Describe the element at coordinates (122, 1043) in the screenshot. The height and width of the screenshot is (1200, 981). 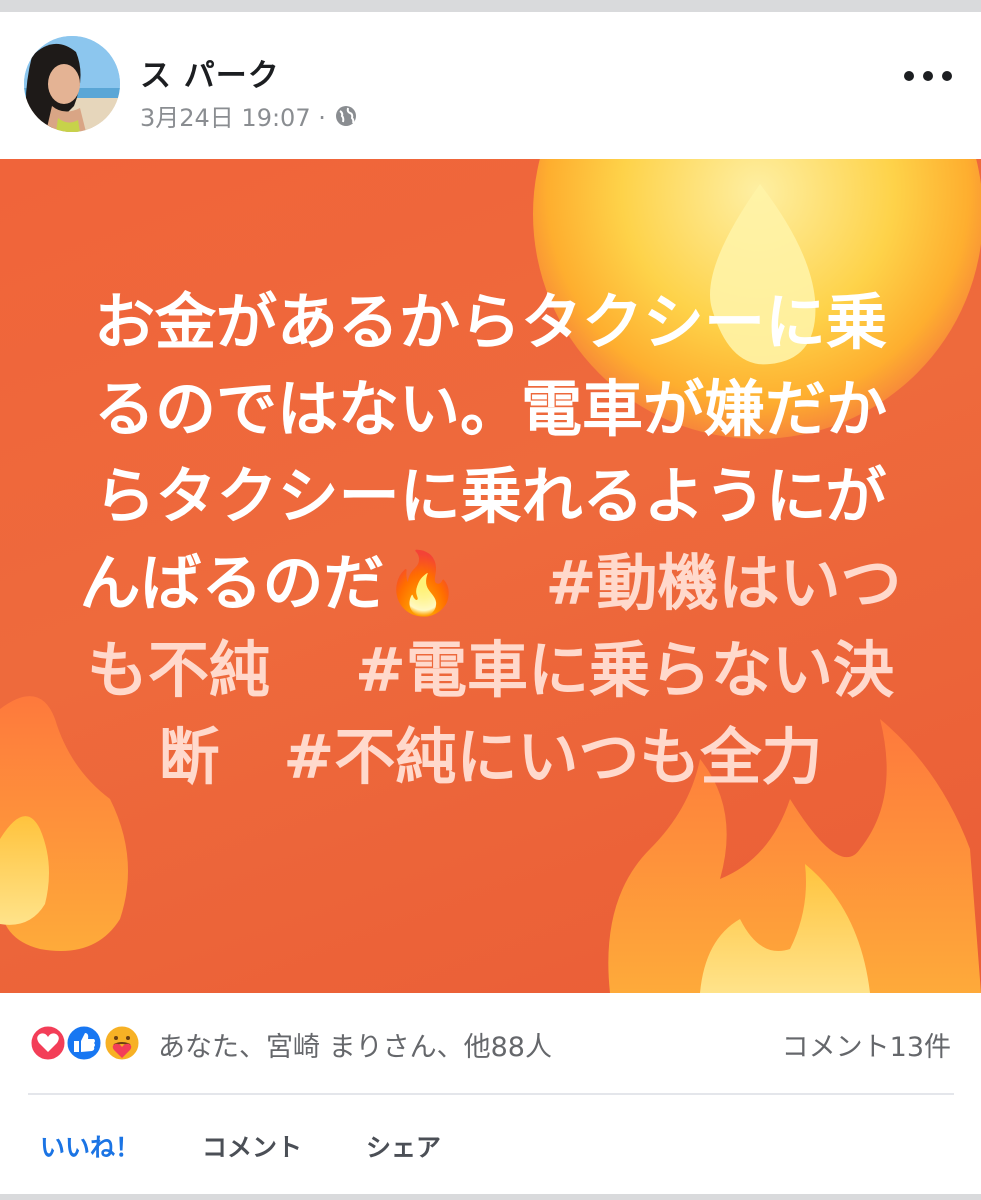
I see `care-icon` at that location.